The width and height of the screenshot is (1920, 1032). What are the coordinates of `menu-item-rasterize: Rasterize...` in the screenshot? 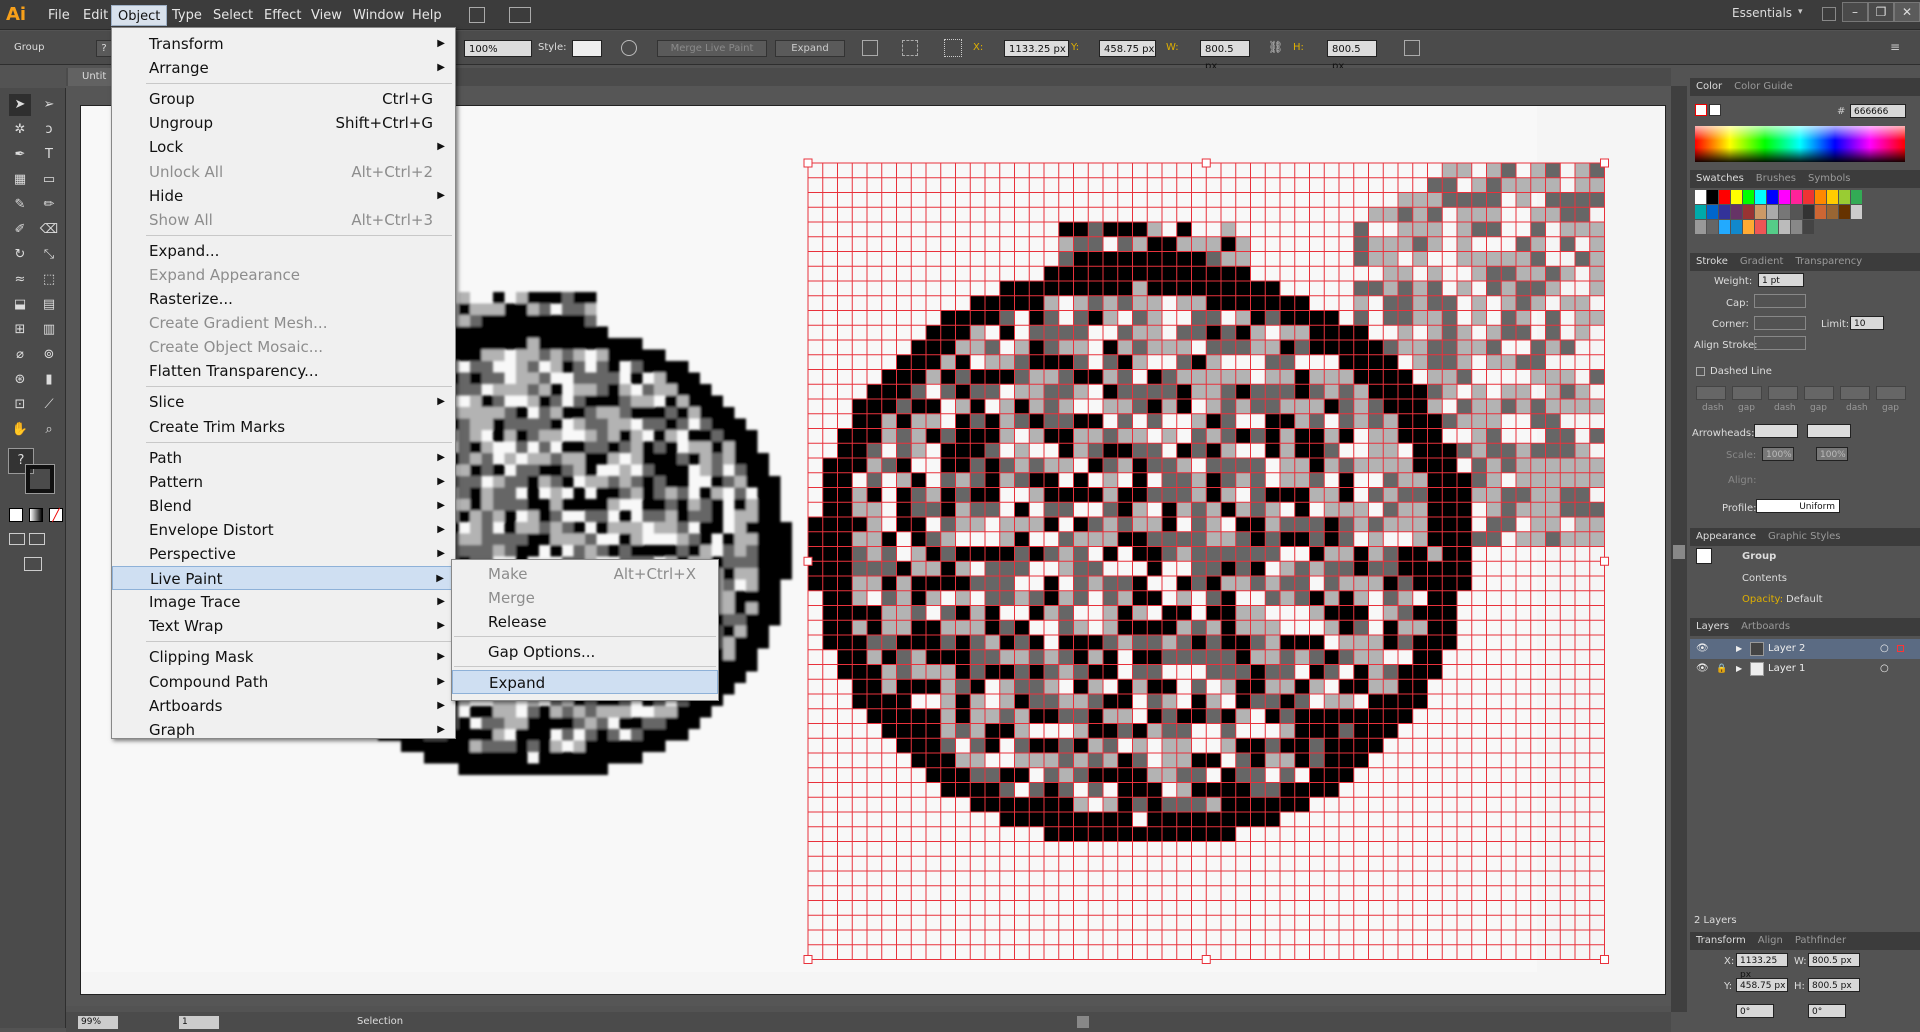 It's located at (283, 299).